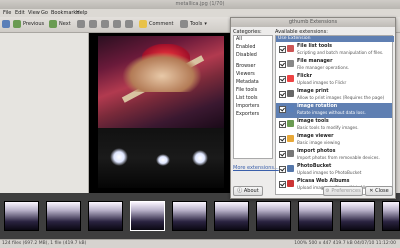  Describe the element at coordinates (245, 66) in the screenshot. I see `category-browser: Browser` at that location.